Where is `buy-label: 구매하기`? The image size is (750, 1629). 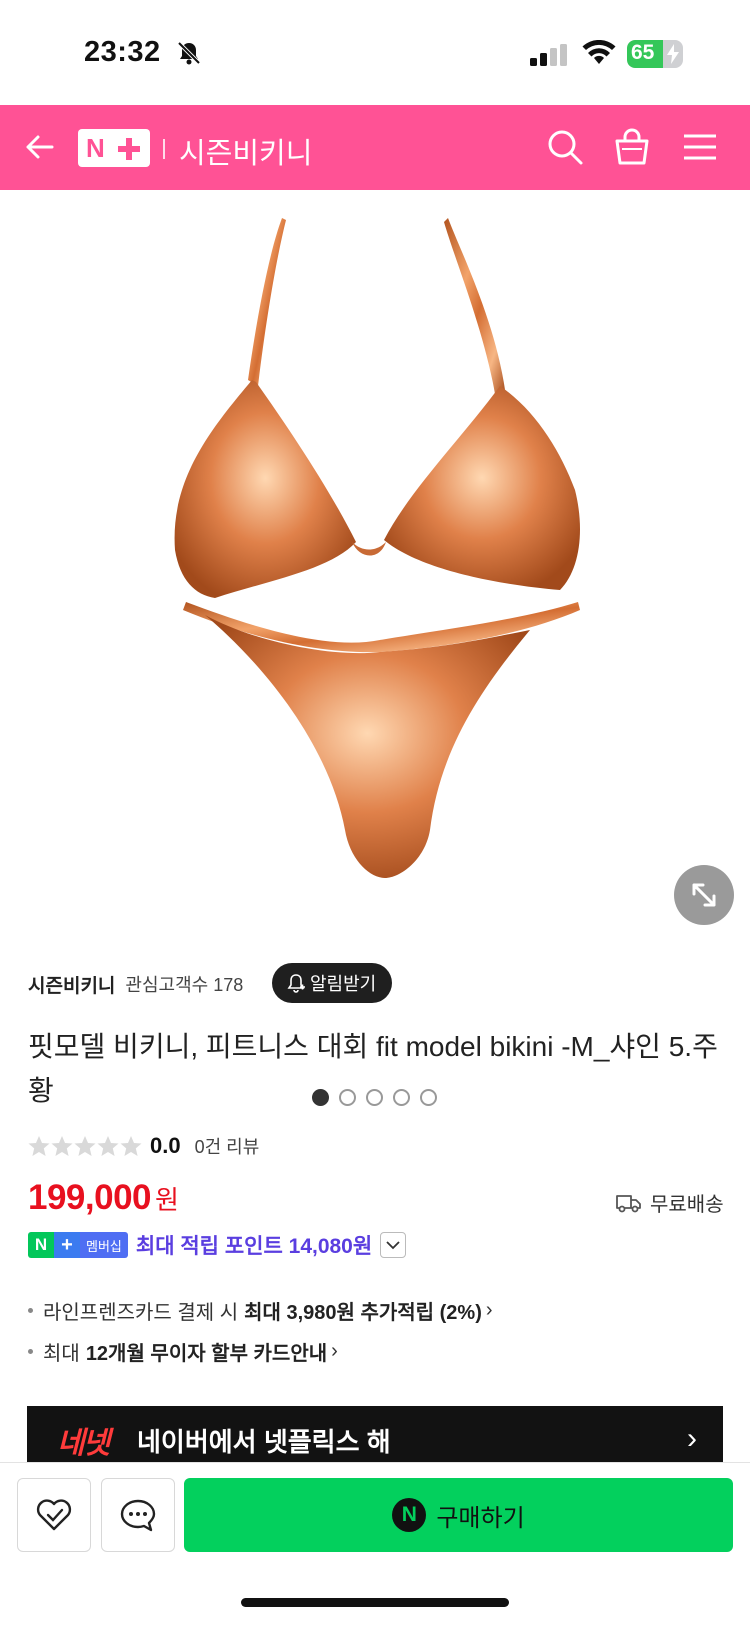 buy-label: 구매하기 is located at coordinates (480, 1518).